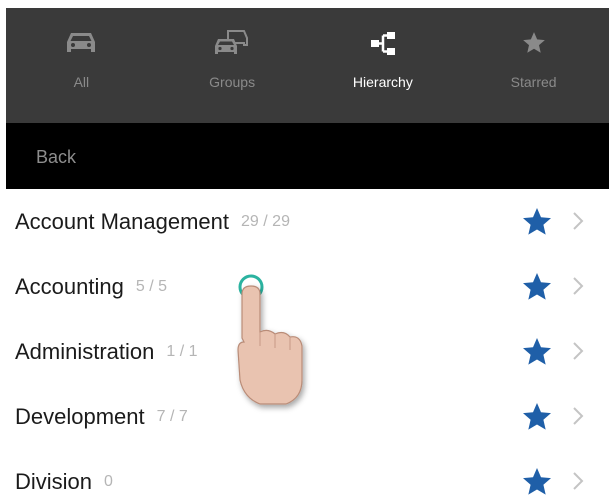 The image size is (609, 500). Describe the element at coordinates (307, 474) in the screenshot. I see `list-item: Division 0` at that location.